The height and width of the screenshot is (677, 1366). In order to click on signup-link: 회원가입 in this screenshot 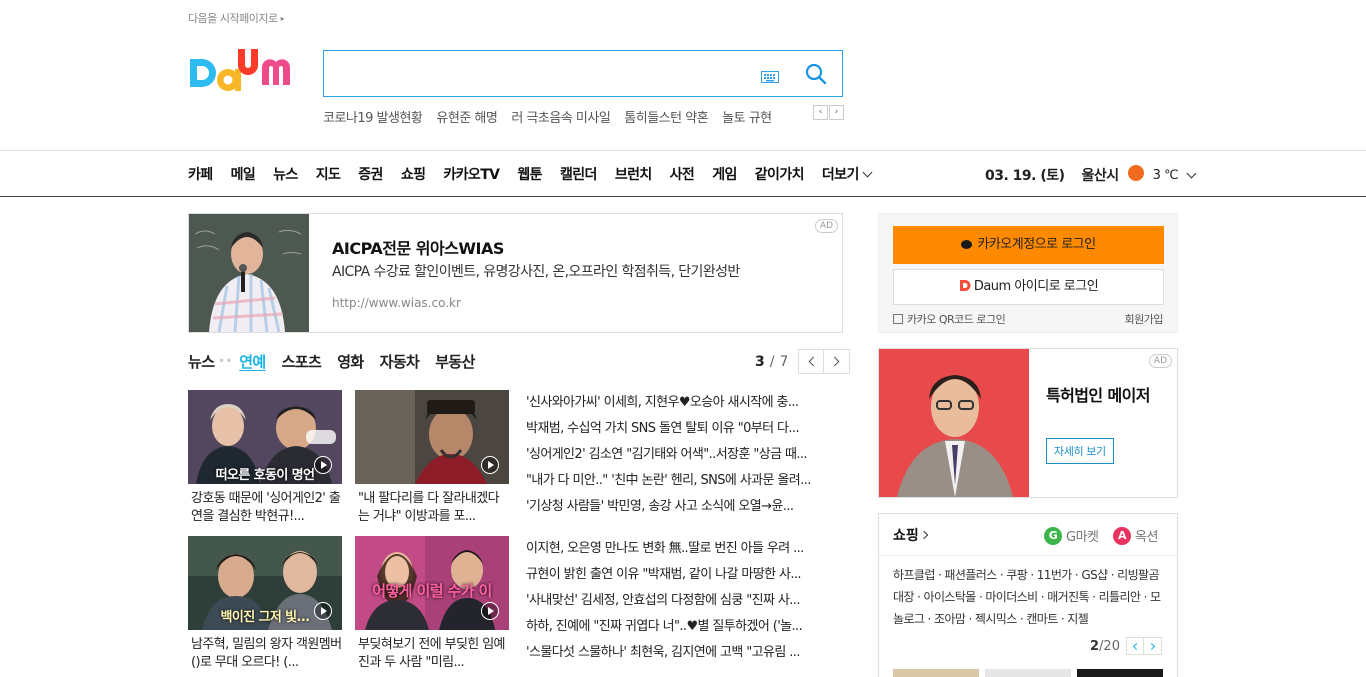, I will do `click(1144, 319)`.